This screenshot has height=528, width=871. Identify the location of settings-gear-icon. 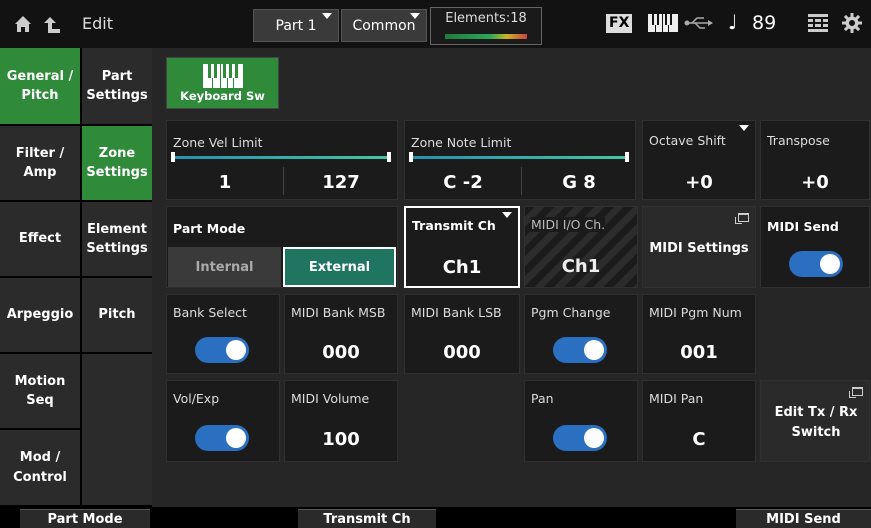
(852, 23).